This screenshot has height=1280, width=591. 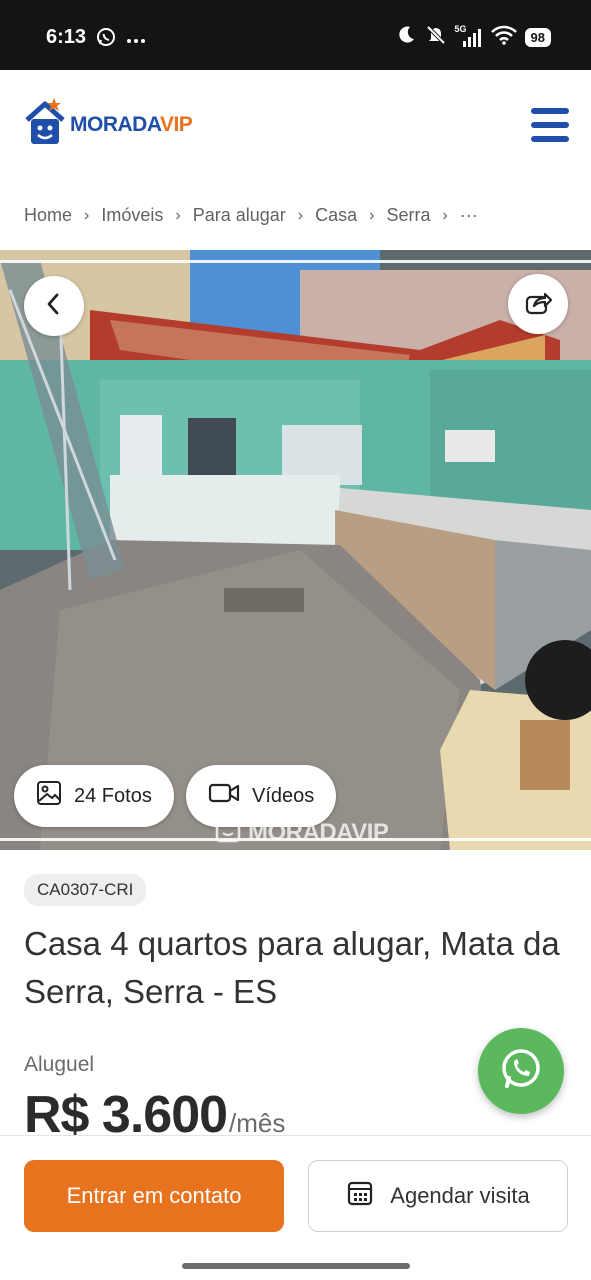 I want to click on share-button, so click(x=538, y=304).